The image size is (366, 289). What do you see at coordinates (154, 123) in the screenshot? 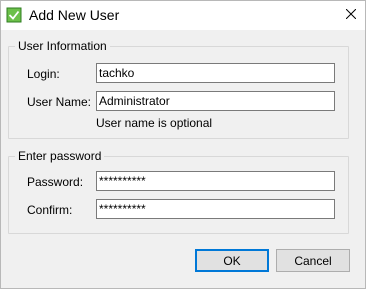
I see `username-hint: User name is optional` at bounding box center [154, 123].